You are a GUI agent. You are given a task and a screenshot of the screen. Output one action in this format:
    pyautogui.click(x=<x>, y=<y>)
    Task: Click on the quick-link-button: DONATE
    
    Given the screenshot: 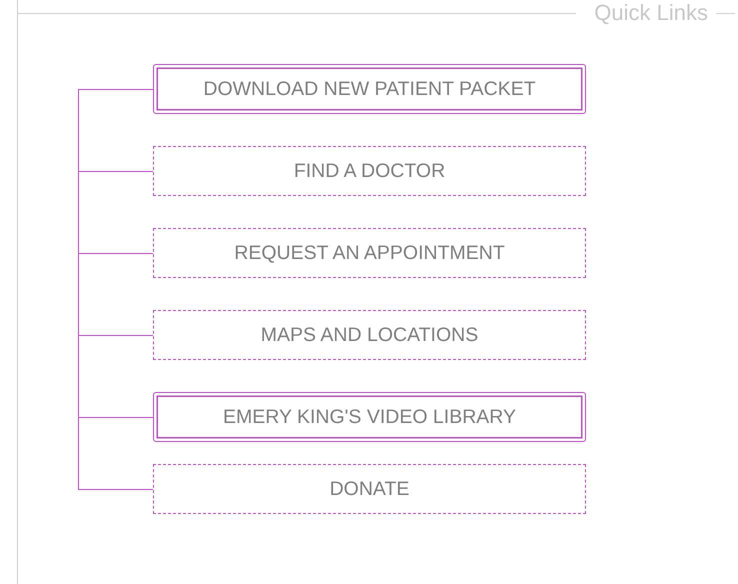 What is the action you would take?
    pyautogui.click(x=369, y=489)
    